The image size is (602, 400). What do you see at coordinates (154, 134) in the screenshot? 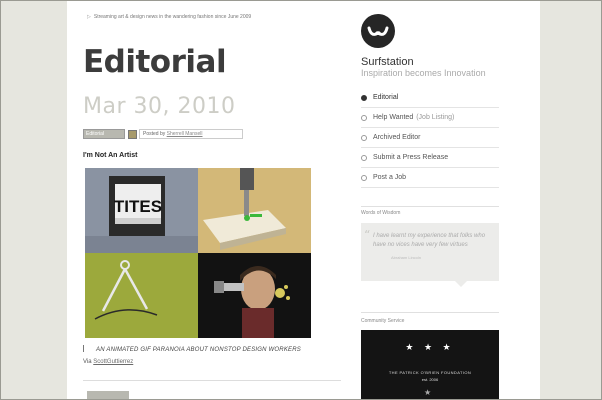
I see `posted-by-label: Posted by` at bounding box center [154, 134].